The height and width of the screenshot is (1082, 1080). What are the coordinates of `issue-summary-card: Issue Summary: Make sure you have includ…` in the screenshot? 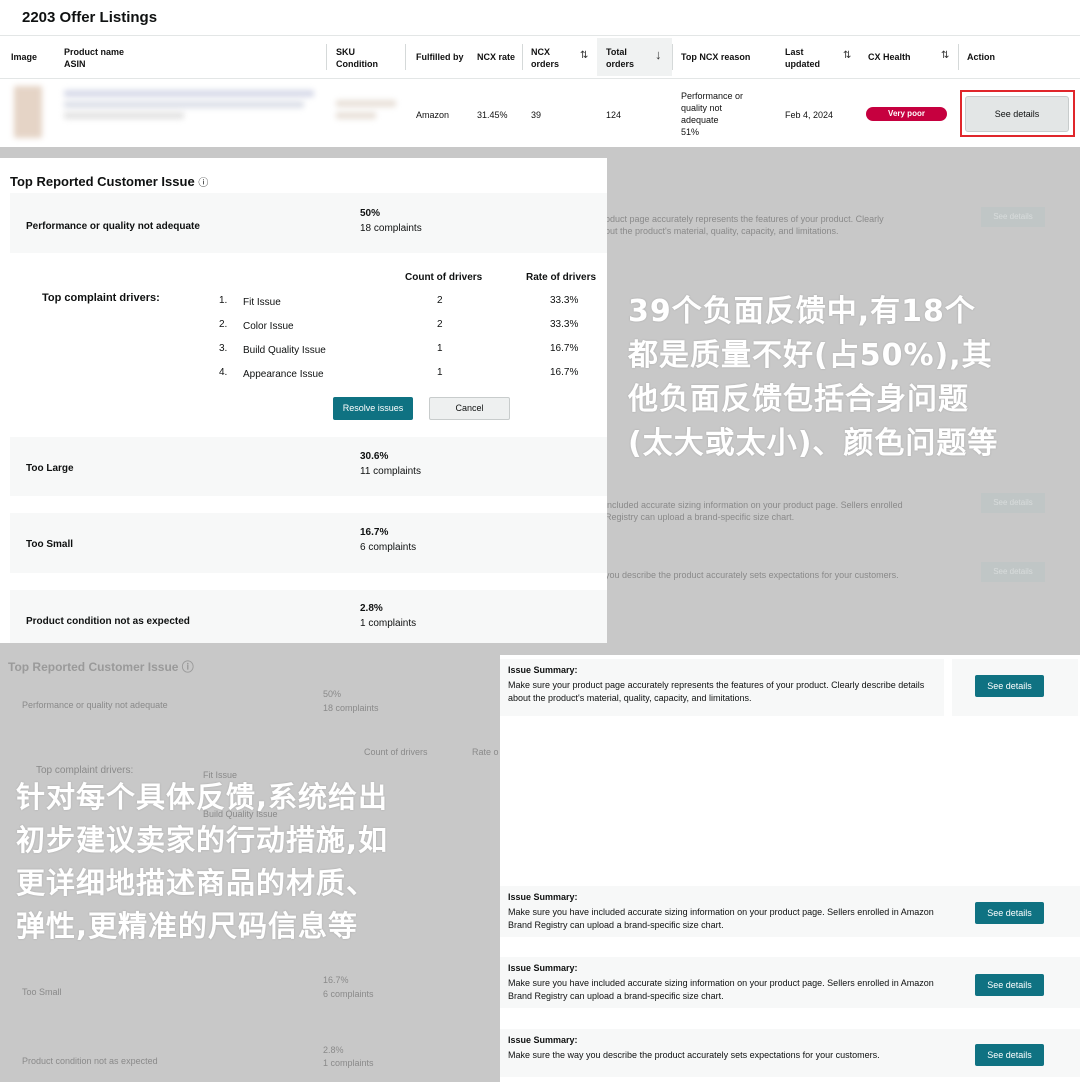 It's located at (790, 911).